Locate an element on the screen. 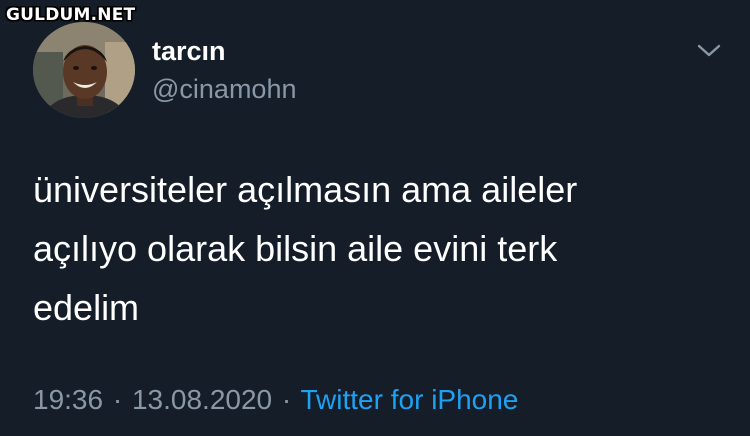  tweet-source-link: Twitter for iPhone is located at coordinates (410, 399).